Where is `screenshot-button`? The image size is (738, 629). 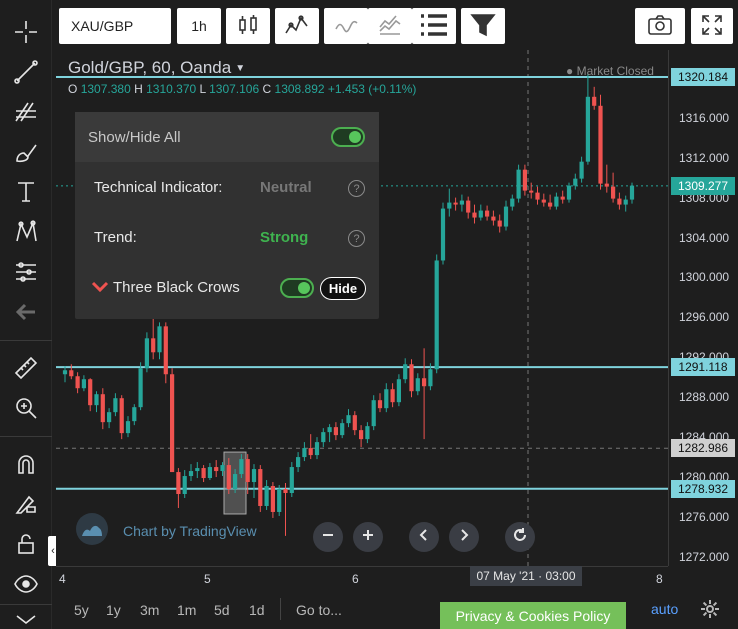
screenshot-button is located at coordinates (660, 26).